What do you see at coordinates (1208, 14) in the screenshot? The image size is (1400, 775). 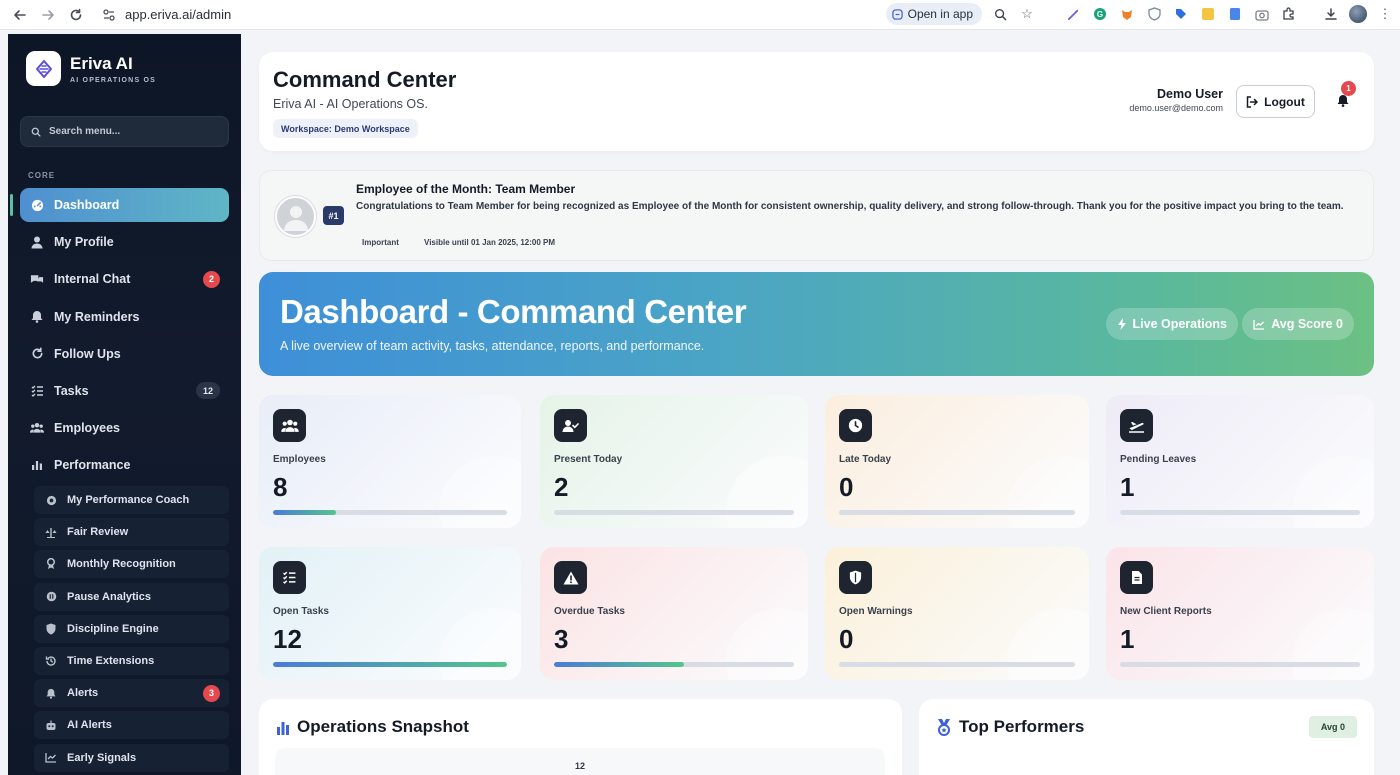 I see `yellow-extension-icon` at bounding box center [1208, 14].